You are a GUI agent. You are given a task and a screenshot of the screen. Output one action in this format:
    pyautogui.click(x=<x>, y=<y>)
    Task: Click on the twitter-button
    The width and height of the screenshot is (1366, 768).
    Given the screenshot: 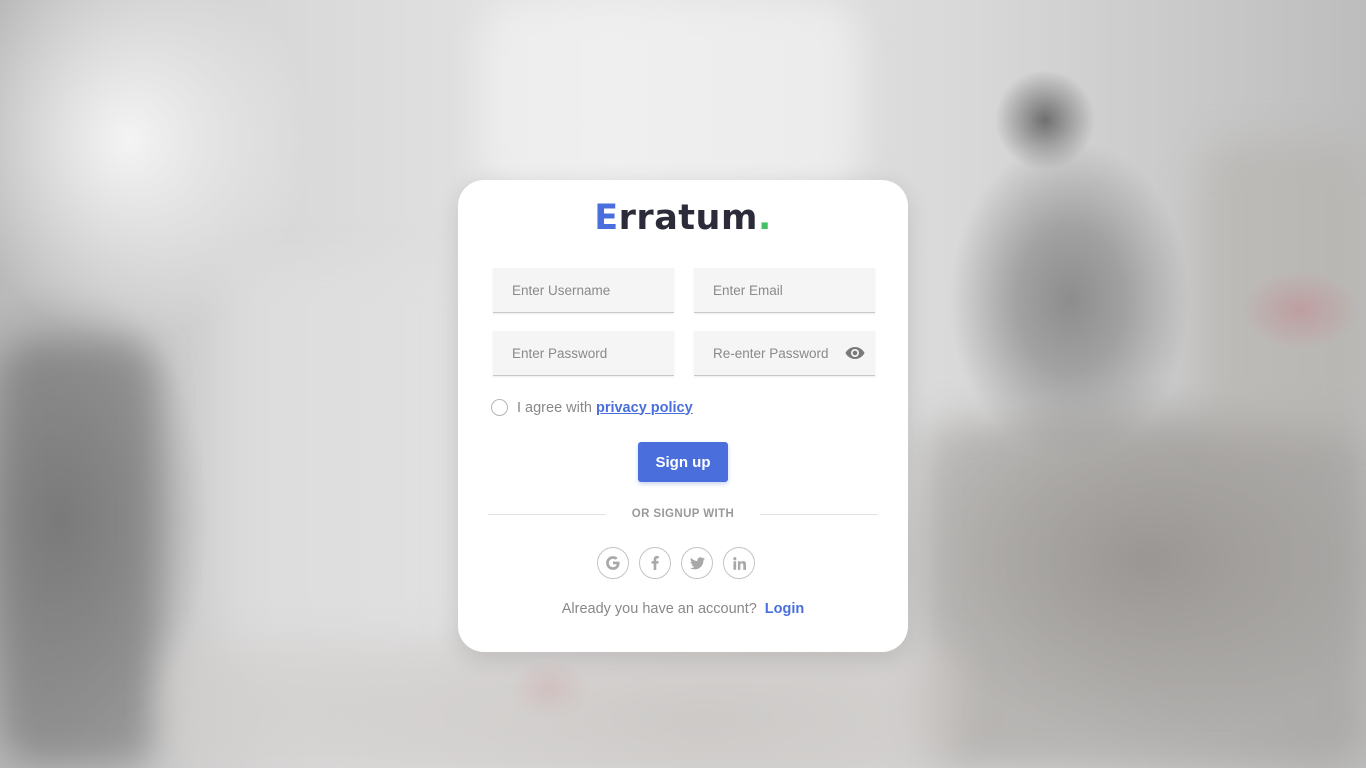 What is the action you would take?
    pyautogui.click(x=697, y=563)
    